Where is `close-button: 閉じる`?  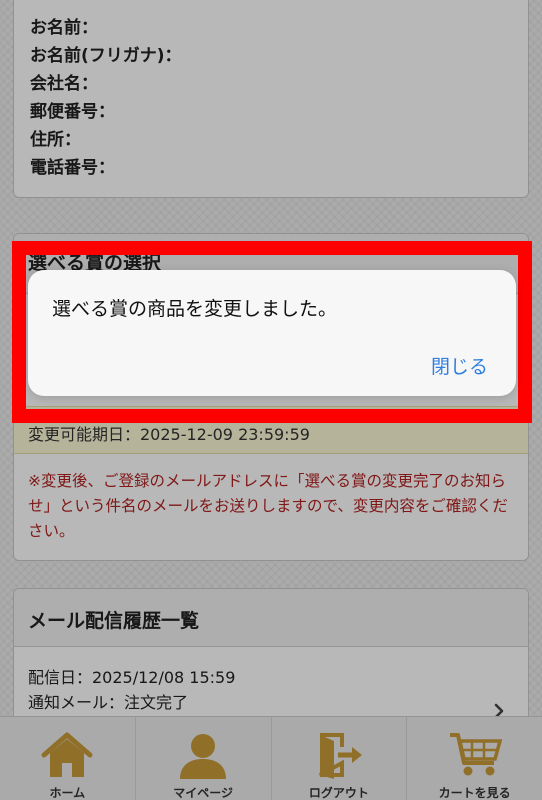
close-button: 閉じる is located at coordinates (459, 365).